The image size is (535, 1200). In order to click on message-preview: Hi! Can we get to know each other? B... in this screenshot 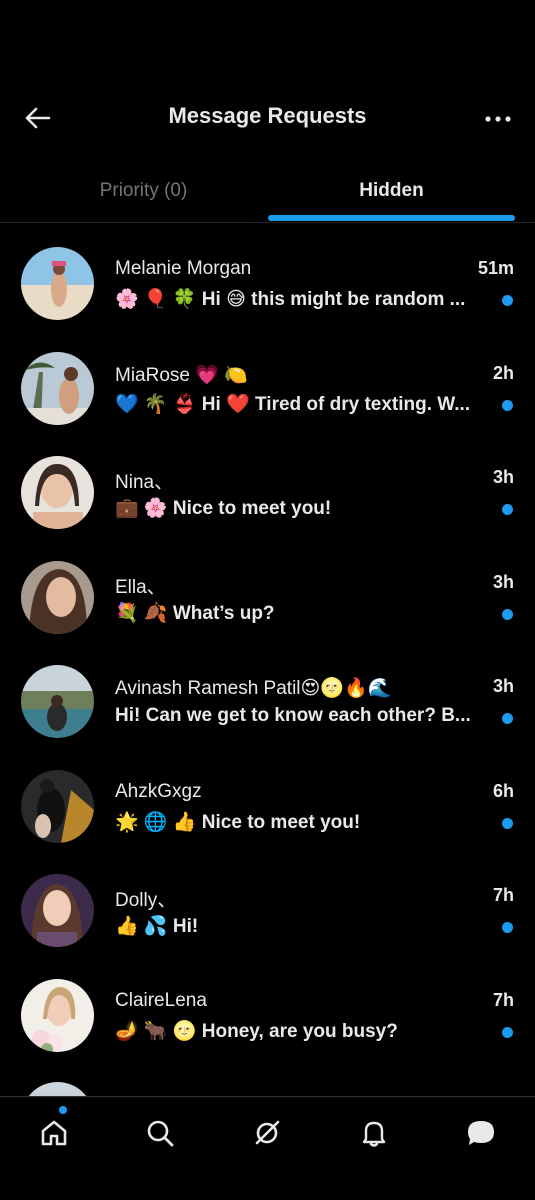, I will do `click(293, 715)`.